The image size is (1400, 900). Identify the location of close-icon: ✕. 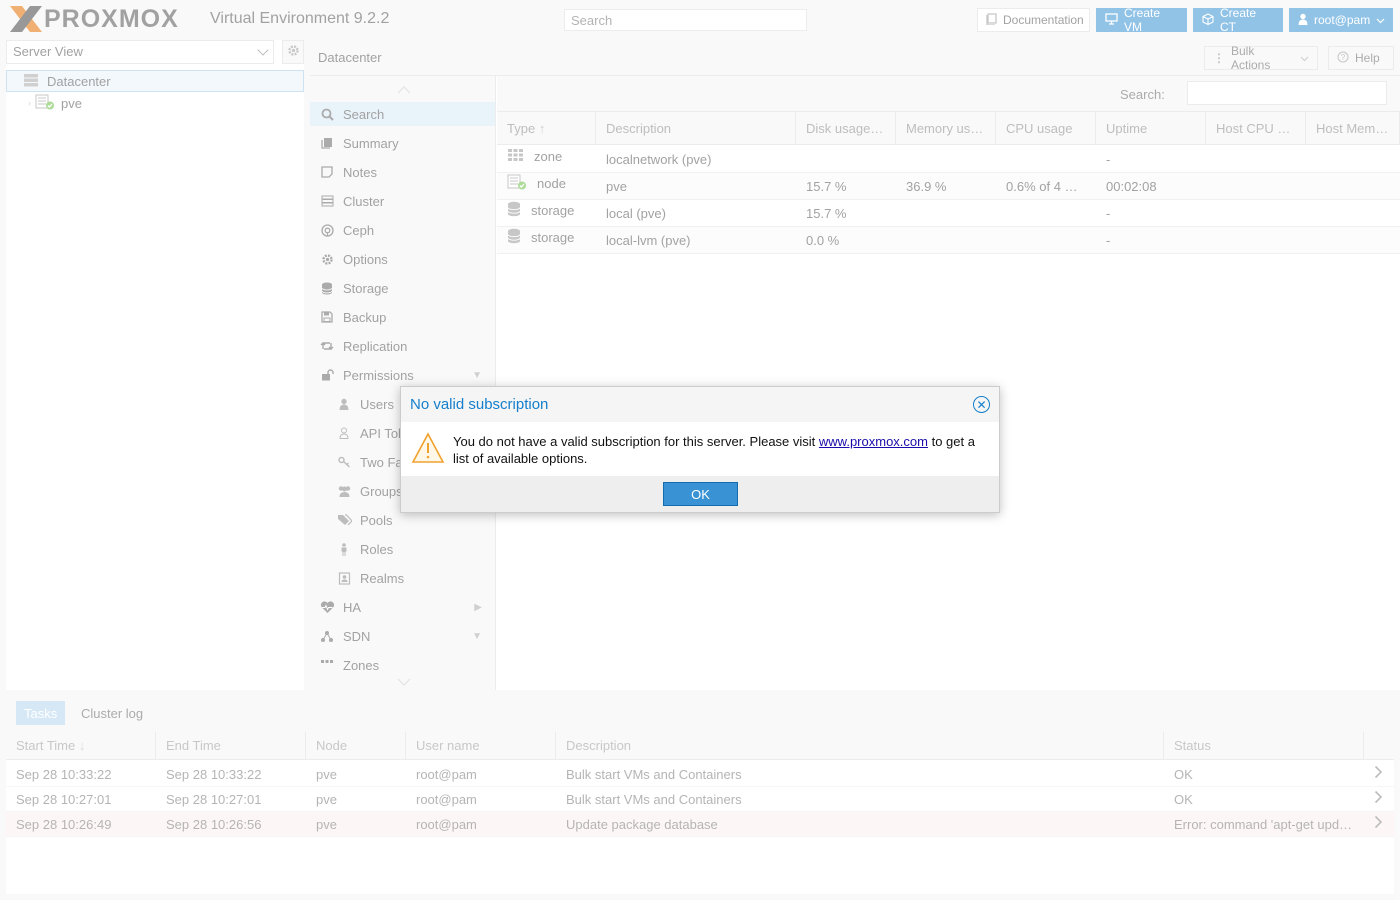
(981, 404).